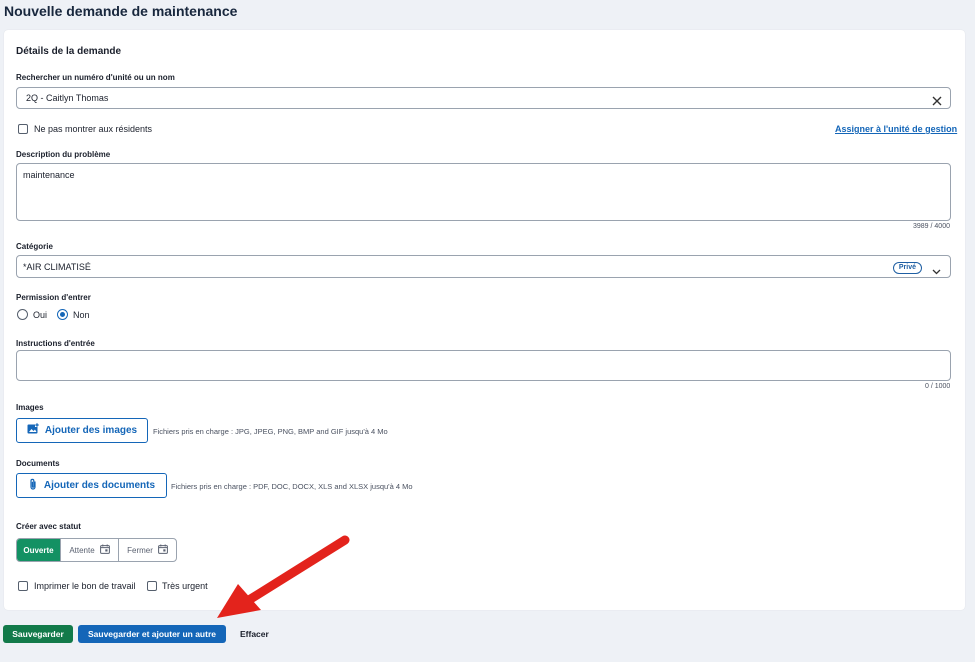 This screenshot has height=662, width=975. I want to click on entry-permission-no-label: Non, so click(81, 315).